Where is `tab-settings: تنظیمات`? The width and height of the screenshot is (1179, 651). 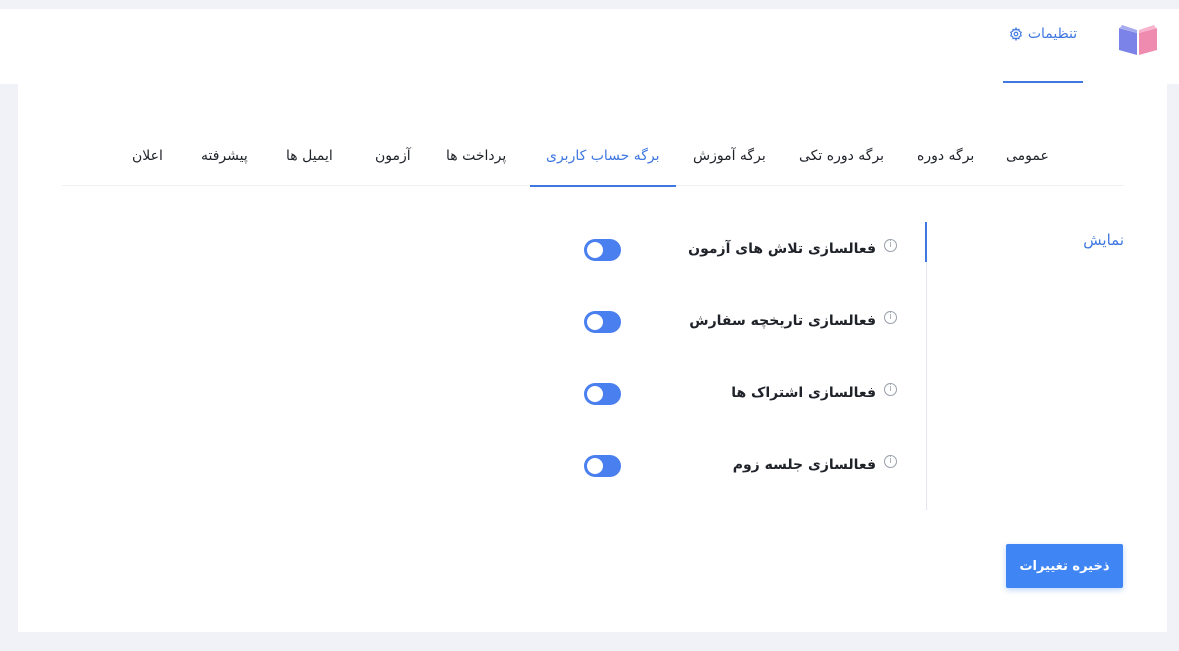
tab-settings: تنظیمات is located at coordinates (1043, 33).